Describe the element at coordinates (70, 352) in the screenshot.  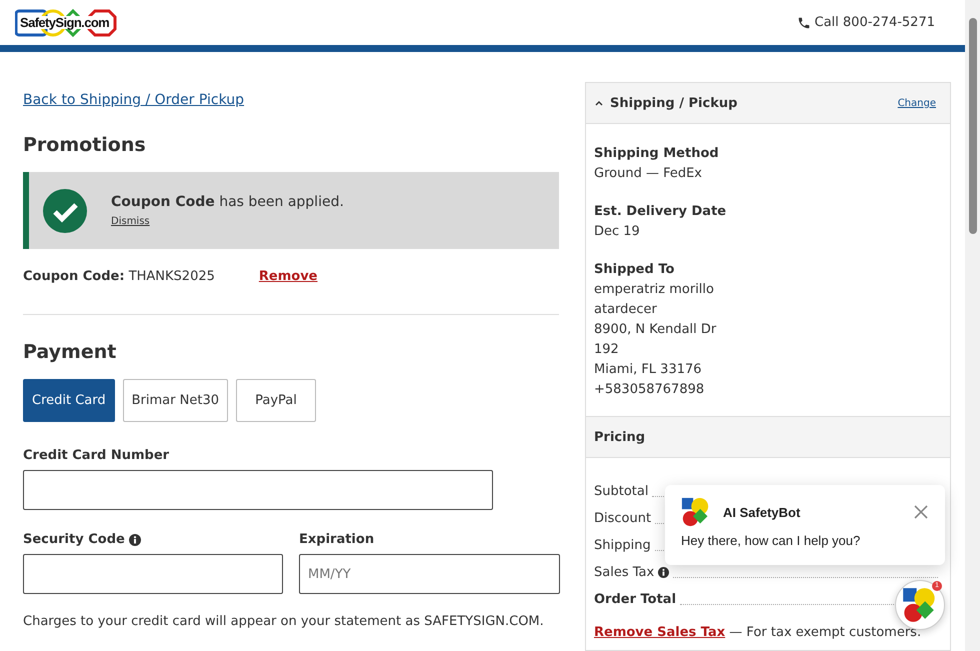
I see `section-heading: Payment` at that location.